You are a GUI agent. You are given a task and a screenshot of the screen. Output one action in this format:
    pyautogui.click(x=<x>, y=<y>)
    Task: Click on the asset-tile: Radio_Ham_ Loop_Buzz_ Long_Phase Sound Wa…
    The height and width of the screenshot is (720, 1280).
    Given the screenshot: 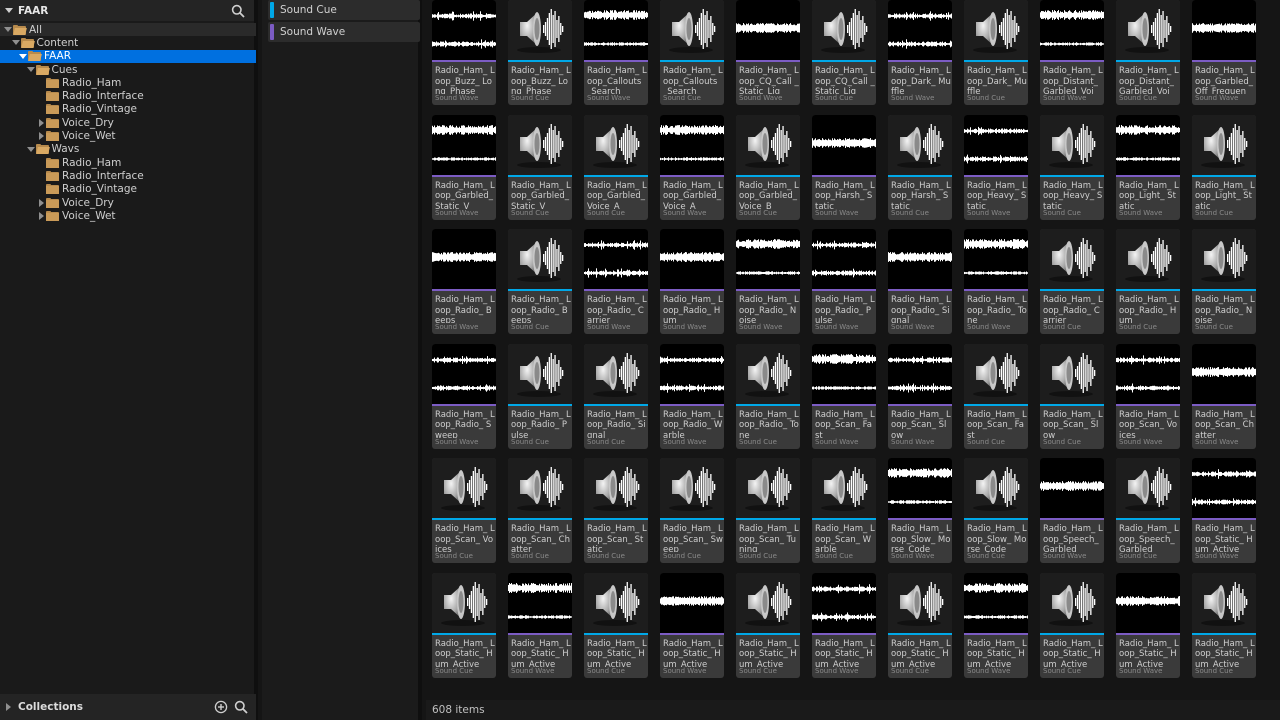 What is the action you would take?
    pyautogui.click(x=464, y=52)
    